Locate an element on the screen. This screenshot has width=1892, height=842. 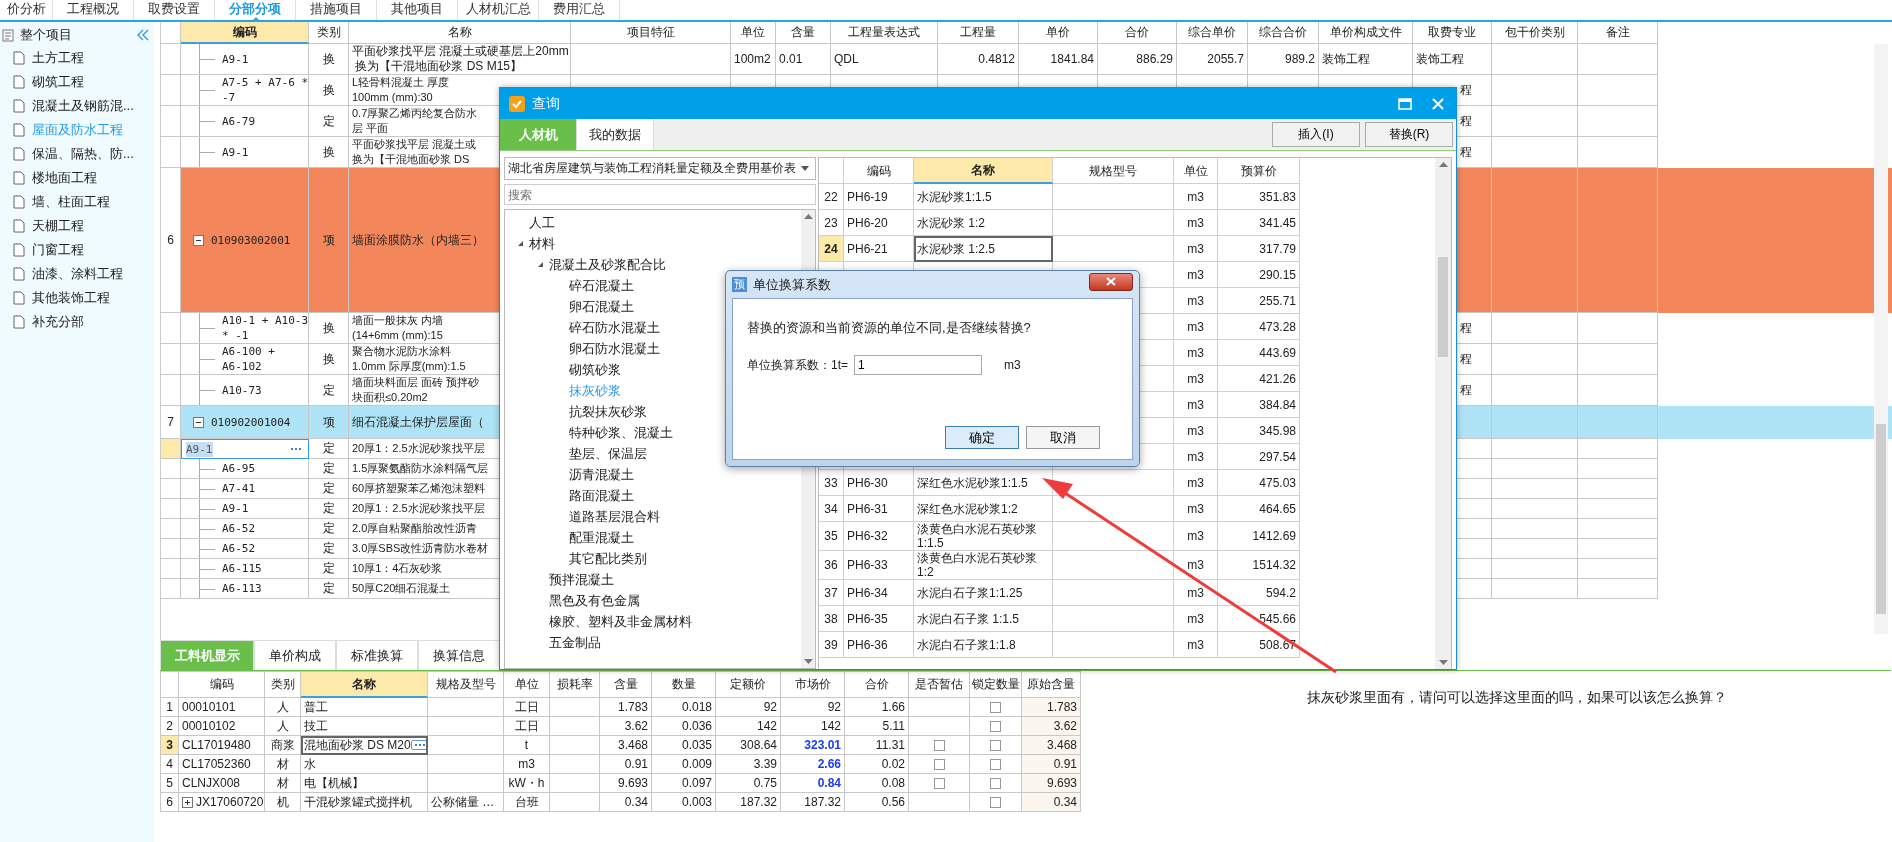
table-cell: 308.64 is located at coordinates (748, 745).